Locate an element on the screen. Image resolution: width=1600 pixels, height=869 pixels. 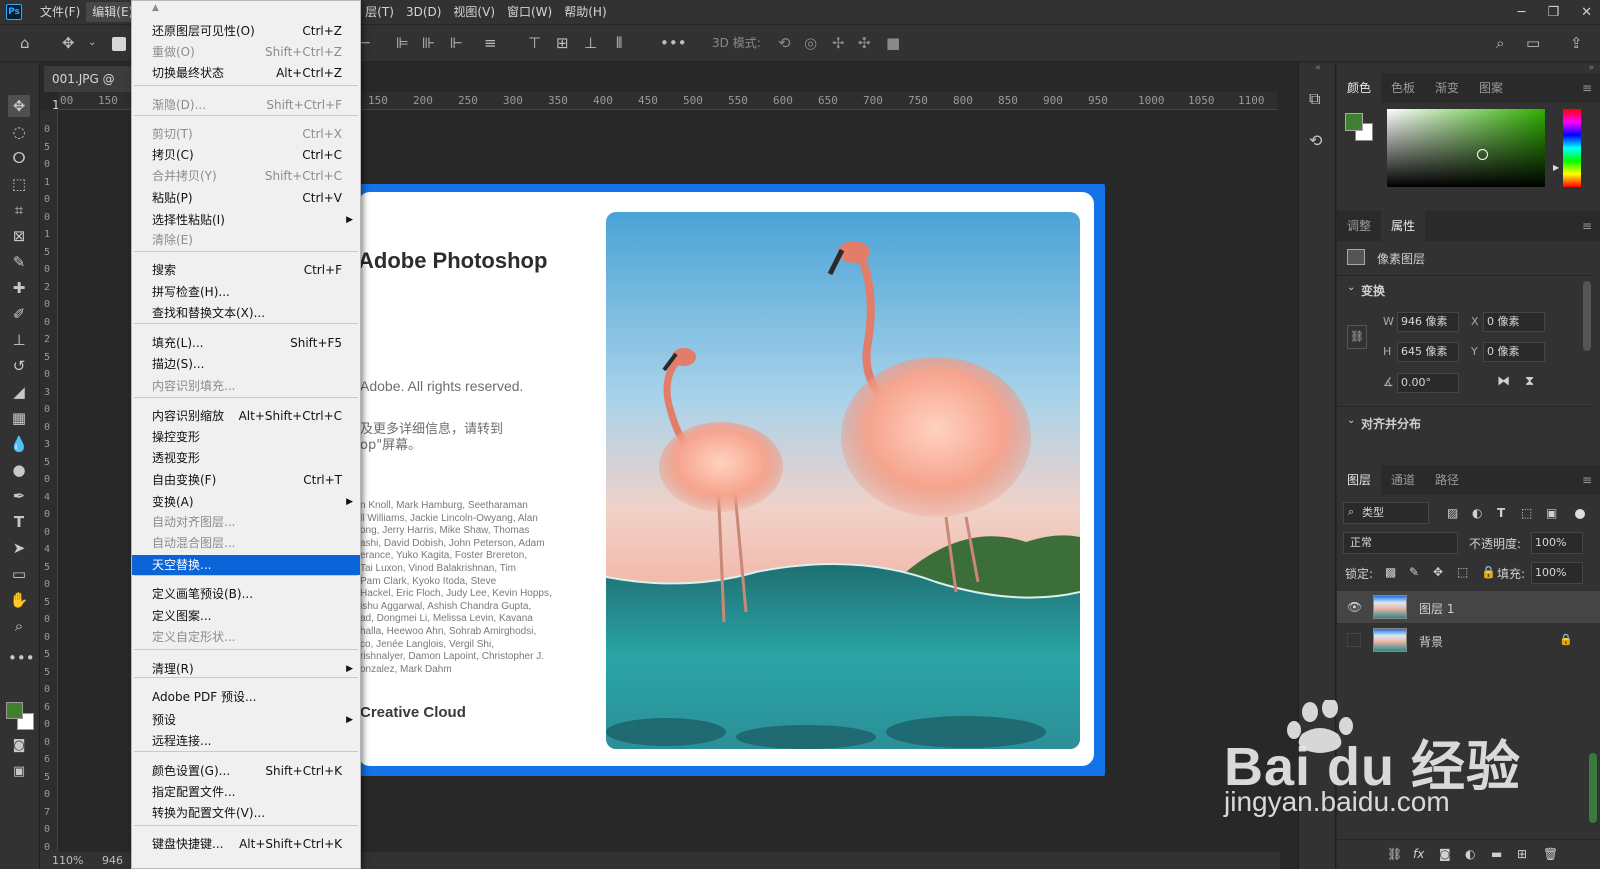
menu-file: 文件(F) is located at coordinates (60, 12).